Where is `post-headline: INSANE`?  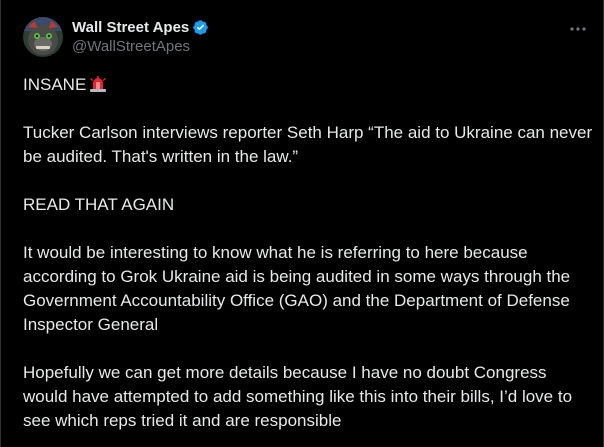 post-headline: INSANE is located at coordinates (308, 85).